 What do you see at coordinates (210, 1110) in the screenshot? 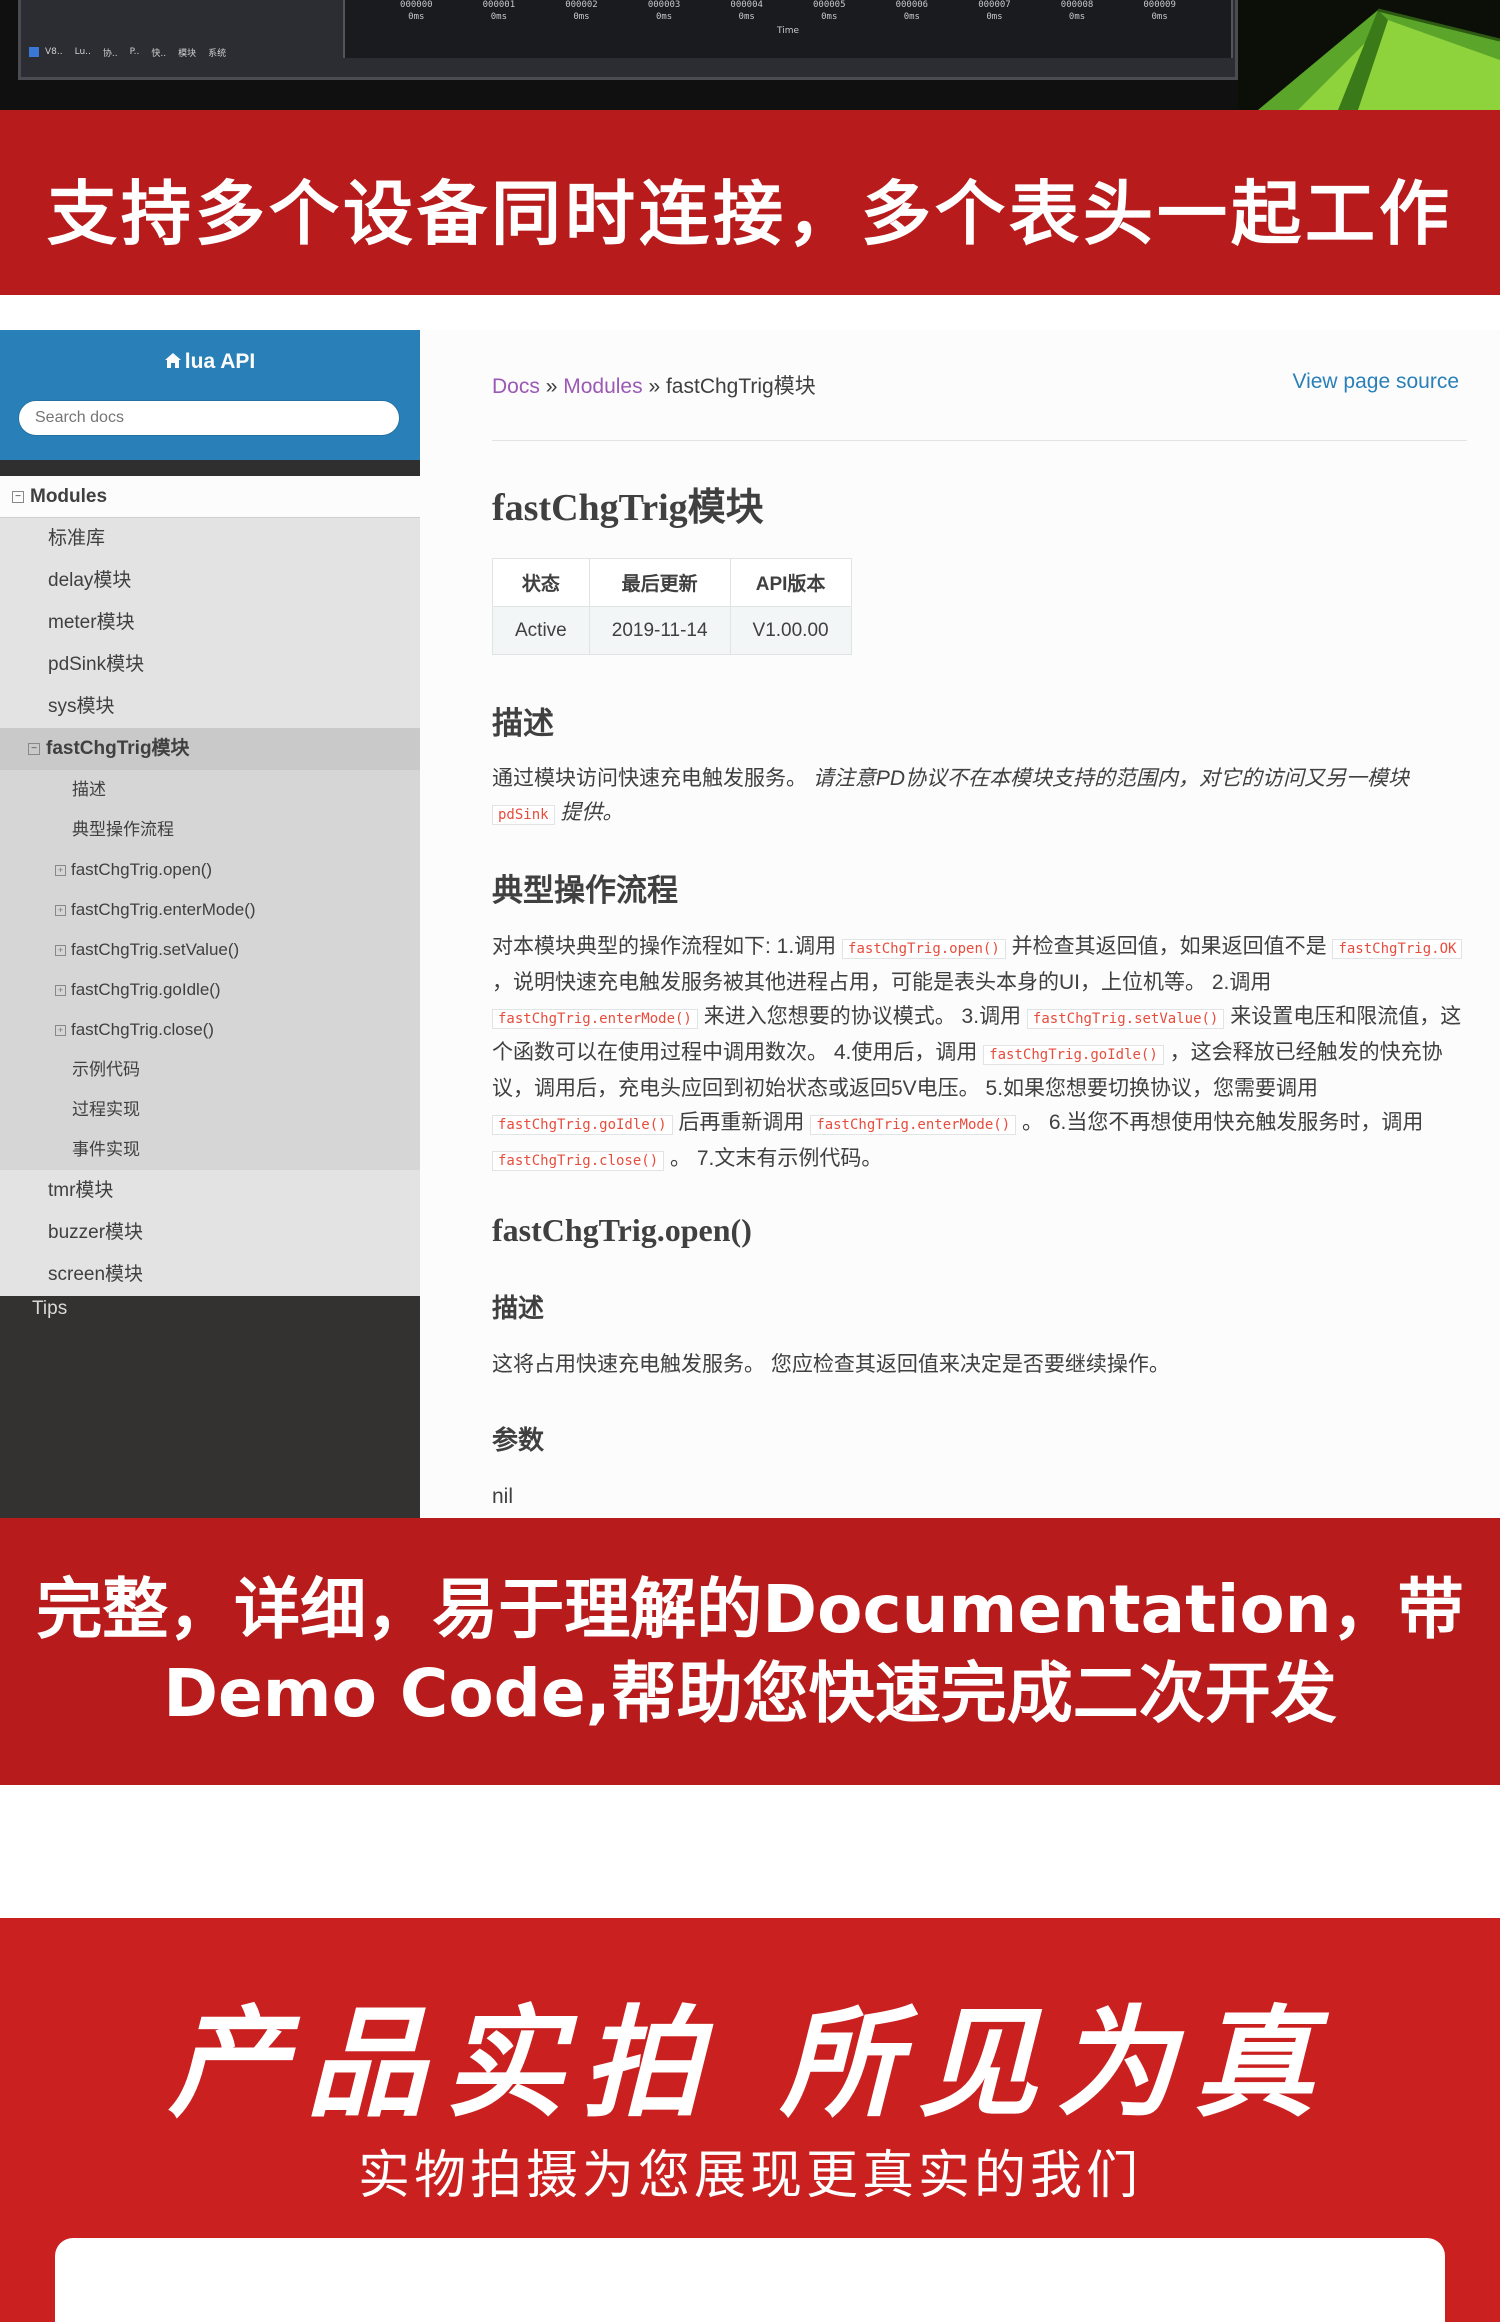
I see `sidebar-subitem: 过程实现` at bounding box center [210, 1110].